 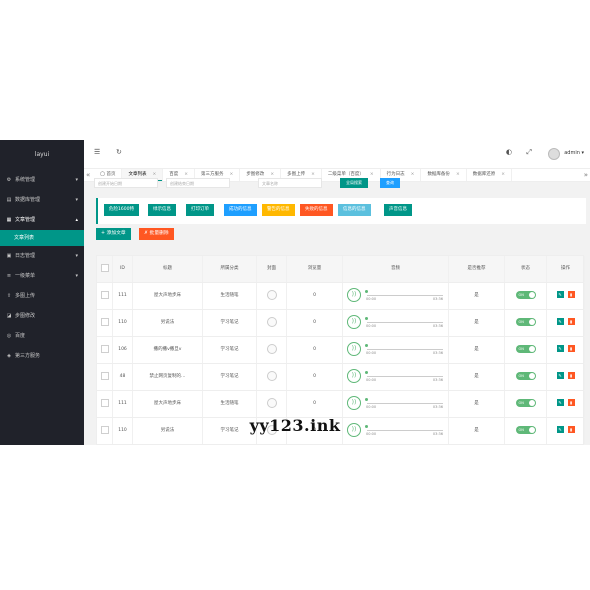 What do you see at coordinates (42, 296) in the screenshot?
I see `sidebar-item: ⇪ 多图上传` at bounding box center [42, 296].